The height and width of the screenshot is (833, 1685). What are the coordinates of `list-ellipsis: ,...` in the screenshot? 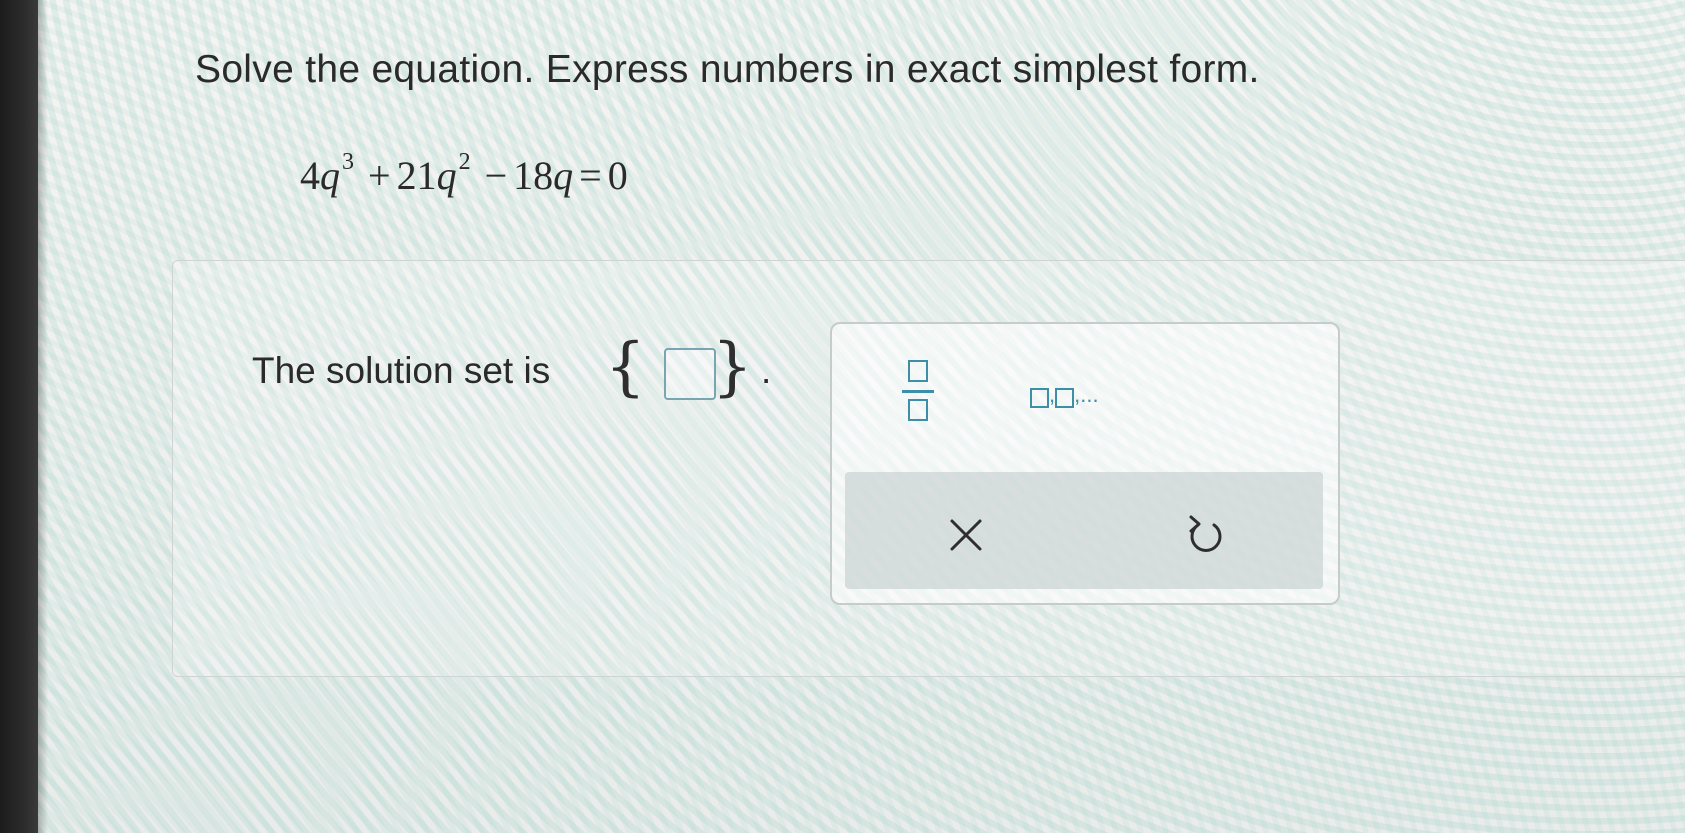 It's located at (1086, 394).